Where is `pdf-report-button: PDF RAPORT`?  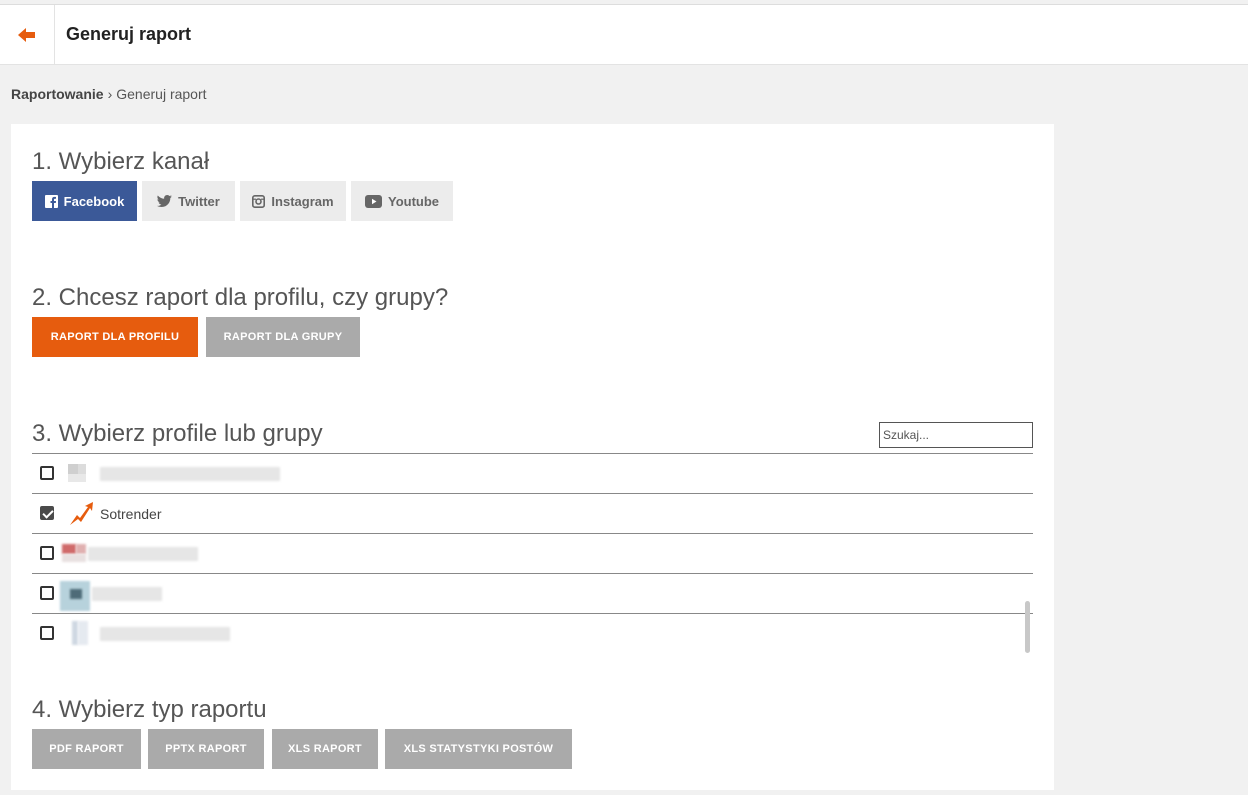
pdf-report-button: PDF RAPORT is located at coordinates (86, 749).